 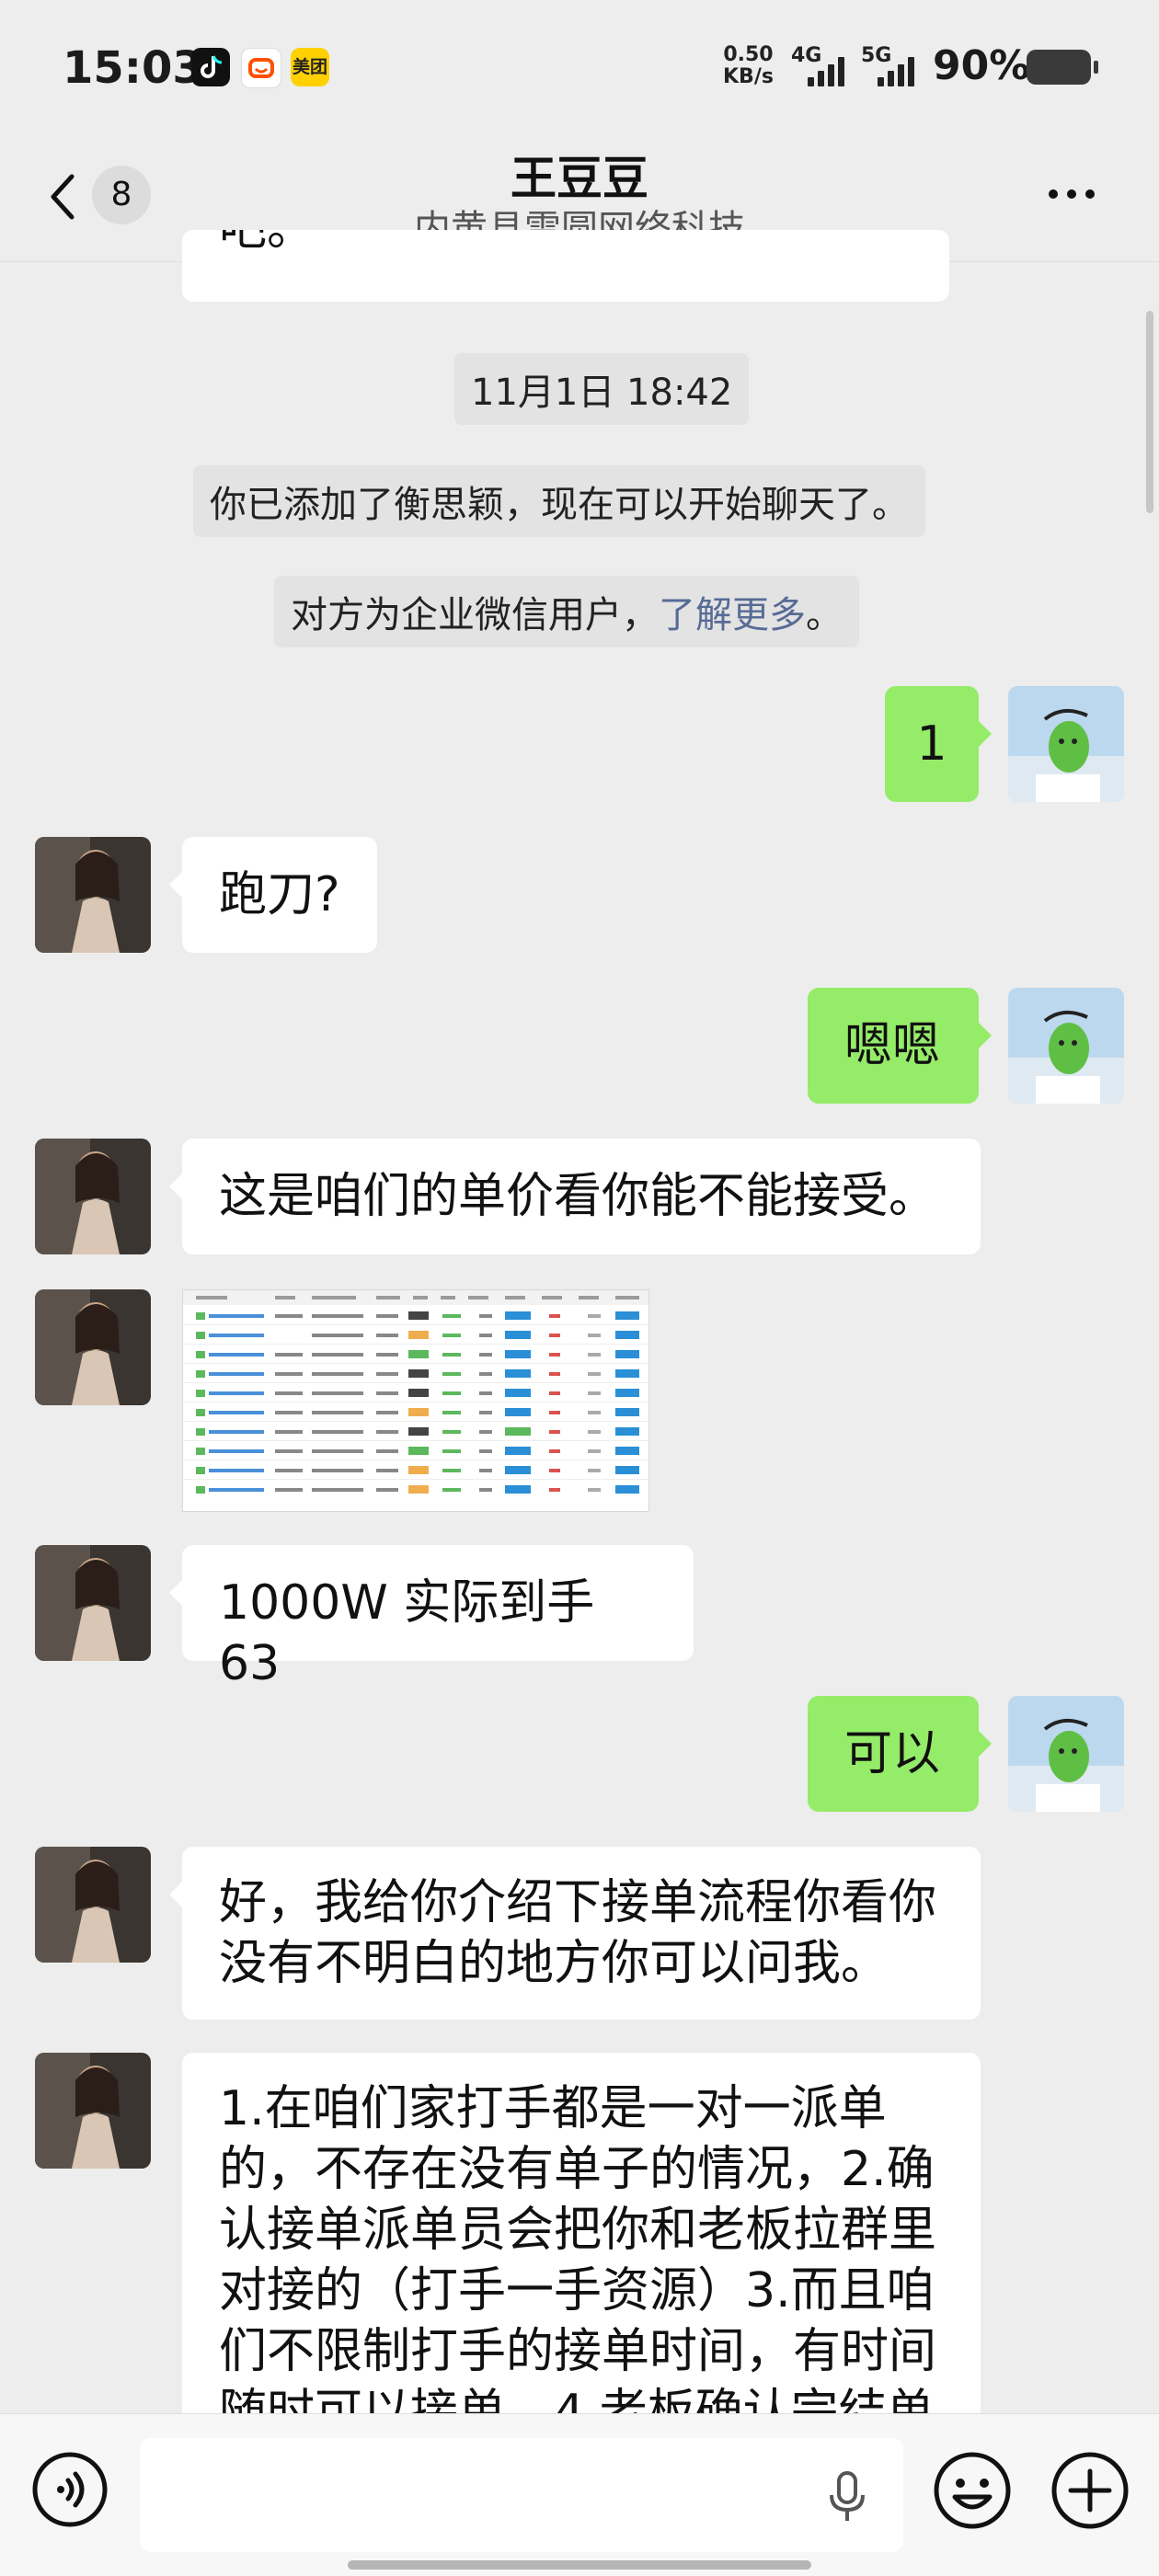 What do you see at coordinates (1149, 412) in the screenshot?
I see `scrollbar` at bounding box center [1149, 412].